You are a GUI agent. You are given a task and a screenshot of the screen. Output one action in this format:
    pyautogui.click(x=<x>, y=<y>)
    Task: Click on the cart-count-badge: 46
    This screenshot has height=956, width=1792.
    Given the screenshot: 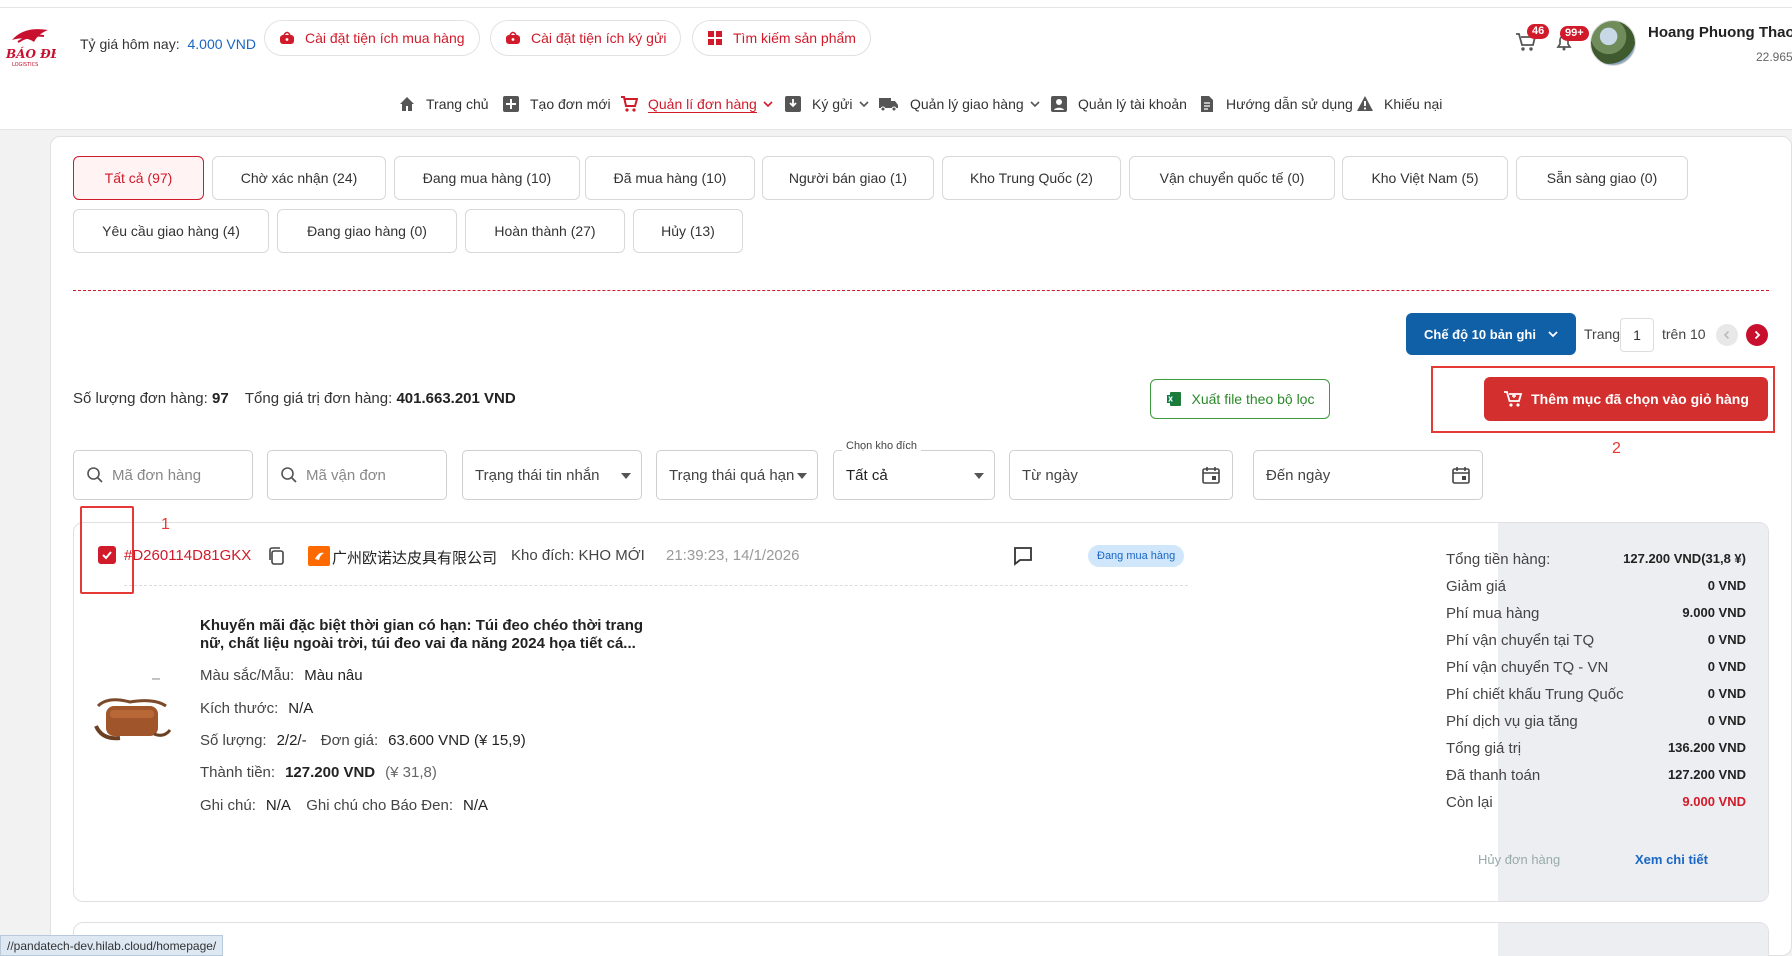 What is the action you would take?
    pyautogui.click(x=1538, y=31)
    